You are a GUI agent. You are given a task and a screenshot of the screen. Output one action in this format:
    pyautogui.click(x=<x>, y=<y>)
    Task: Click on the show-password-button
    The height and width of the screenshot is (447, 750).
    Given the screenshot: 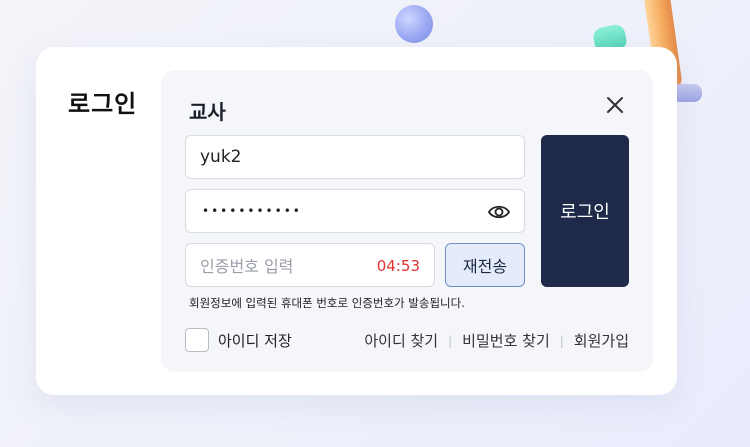 What is the action you would take?
    pyautogui.click(x=499, y=212)
    